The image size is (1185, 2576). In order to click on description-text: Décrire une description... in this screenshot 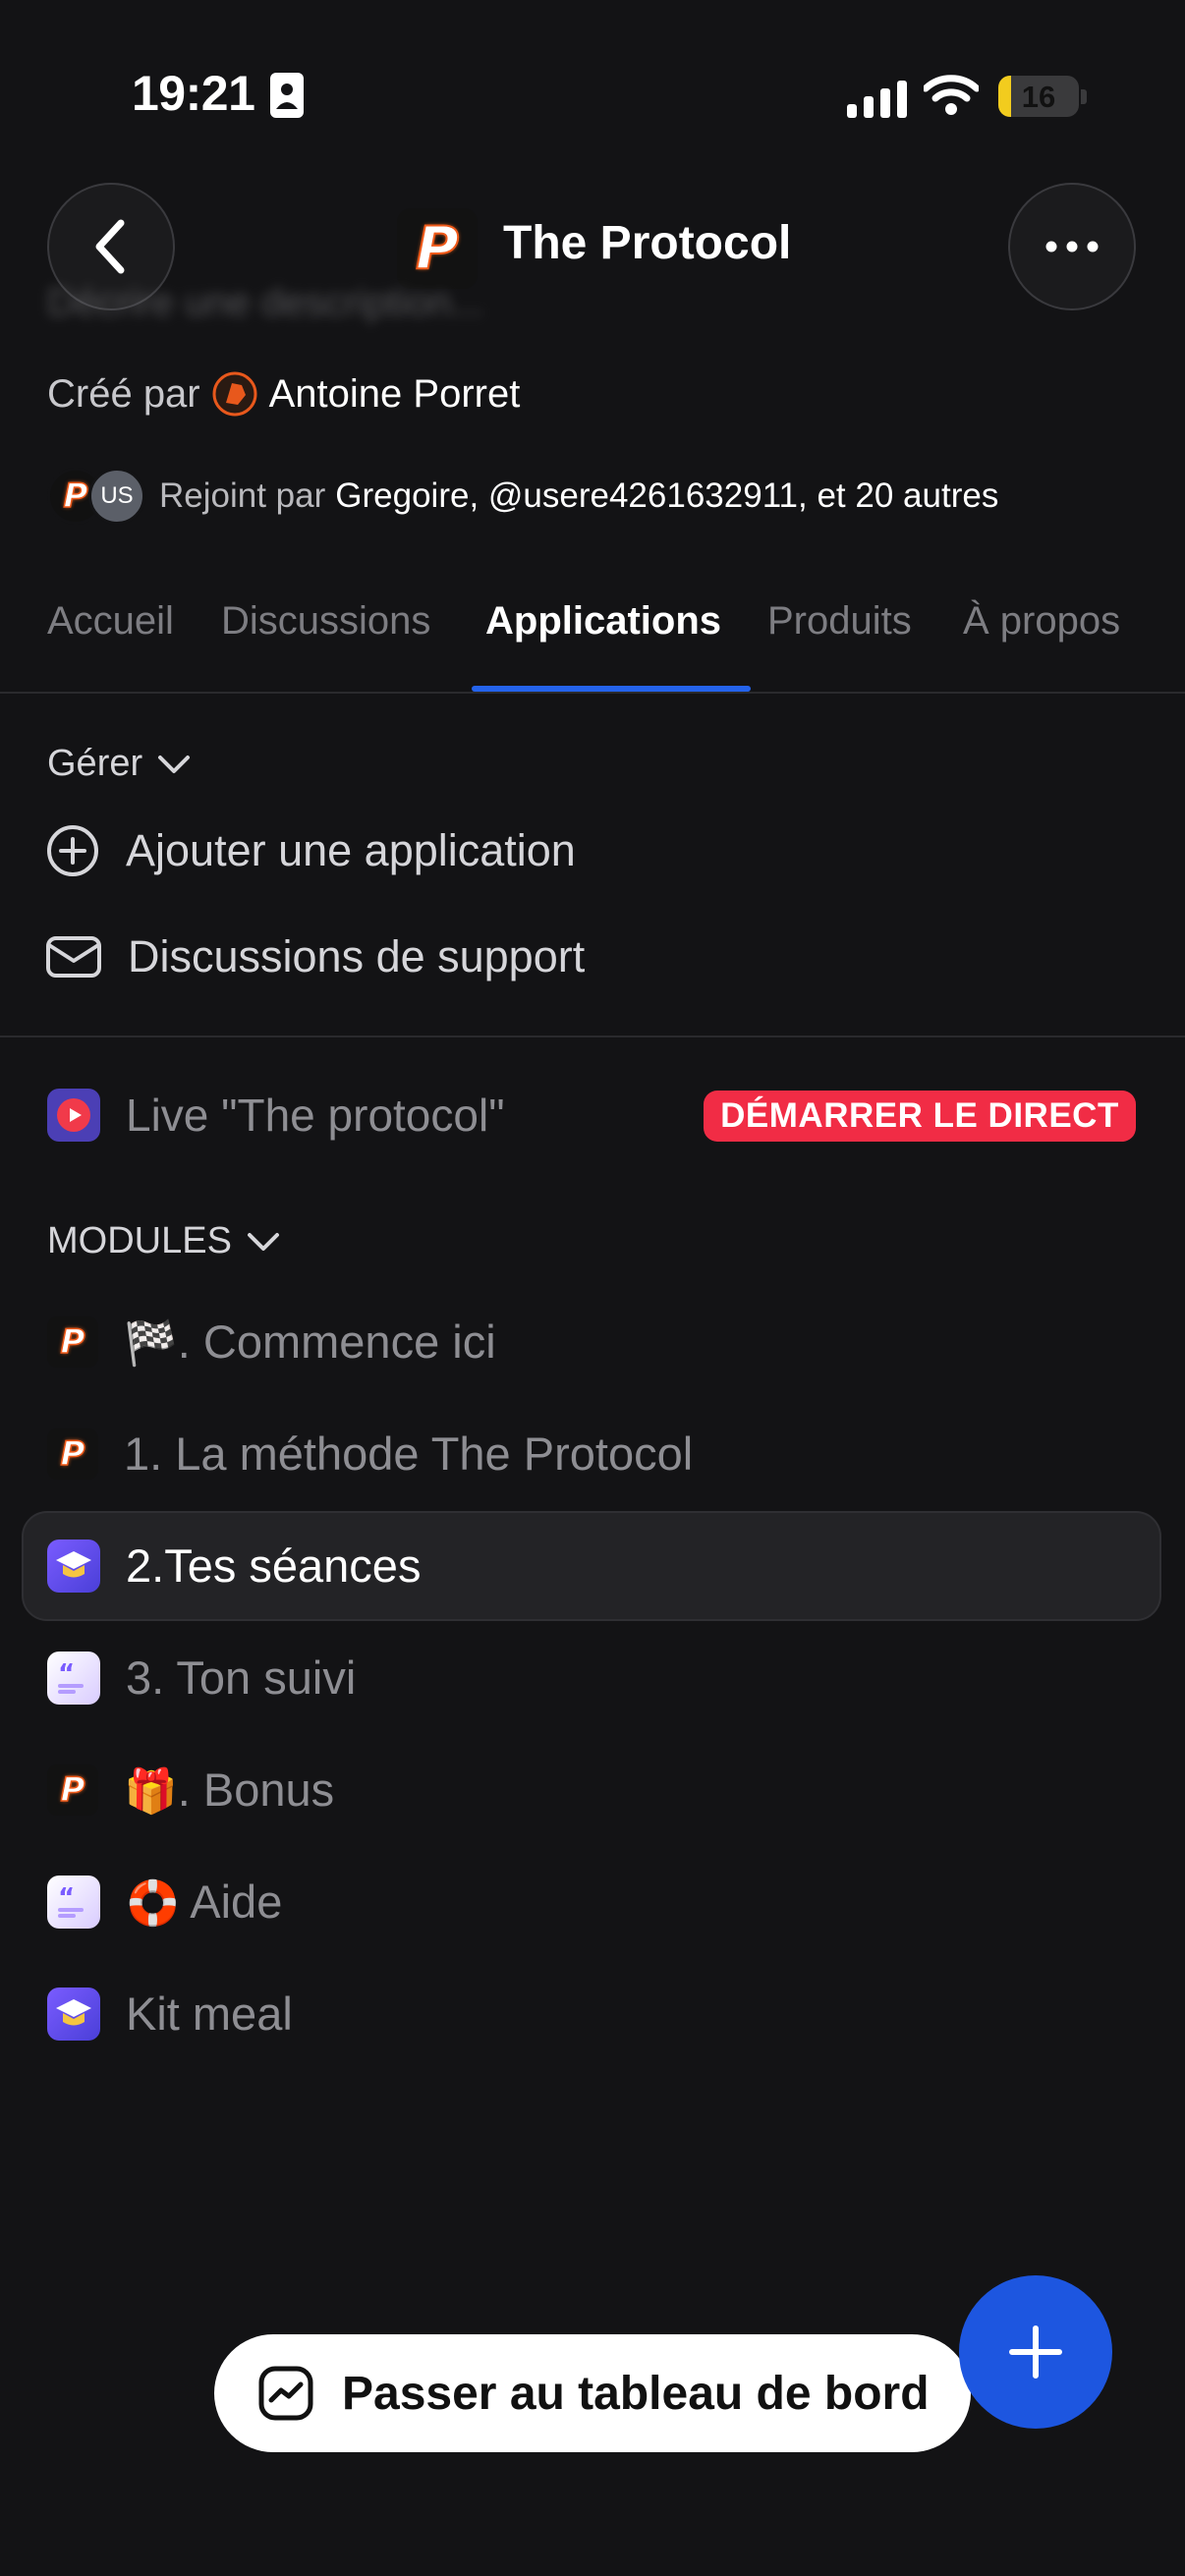, I will do `click(265, 302)`.